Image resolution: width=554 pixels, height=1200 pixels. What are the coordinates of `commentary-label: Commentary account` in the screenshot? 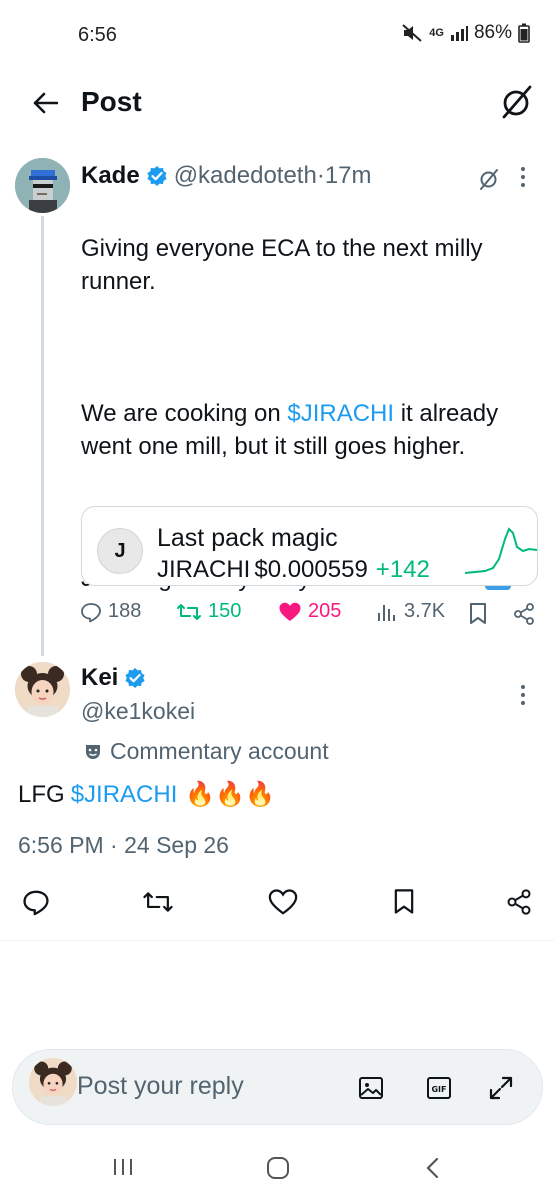 It's located at (206, 751).